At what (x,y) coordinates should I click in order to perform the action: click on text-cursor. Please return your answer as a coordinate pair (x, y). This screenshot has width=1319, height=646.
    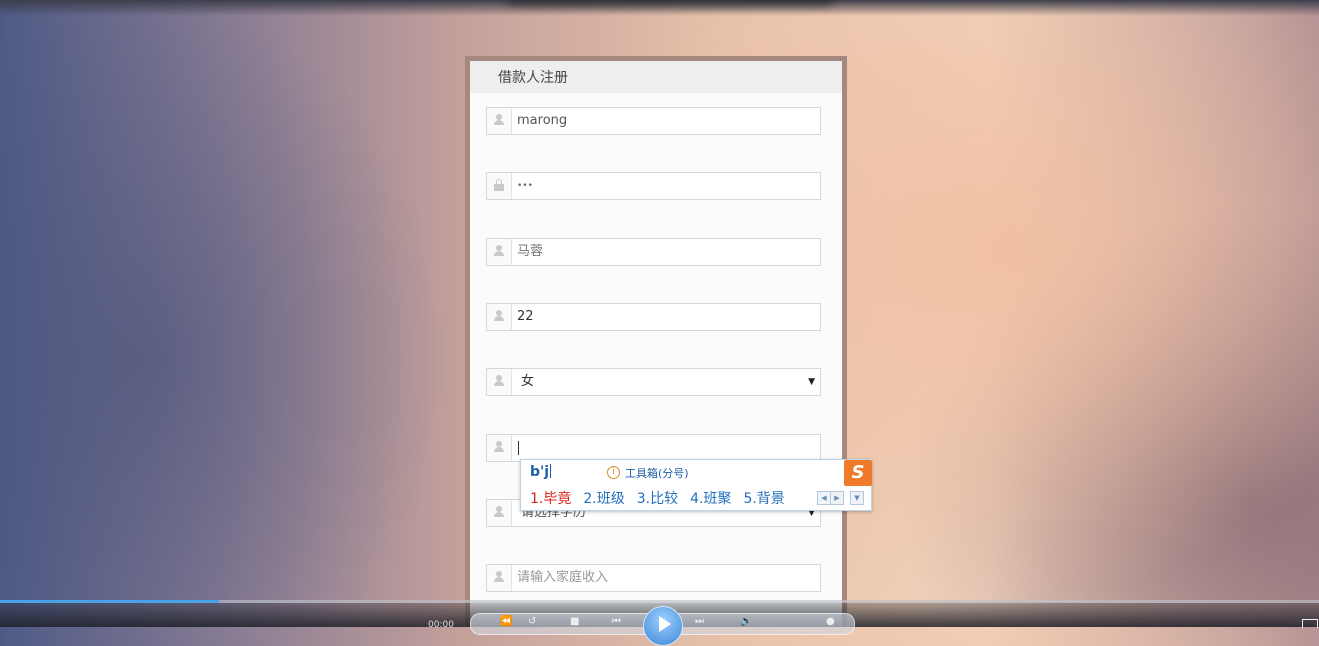
    Looking at the image, I should click on (518, 448).